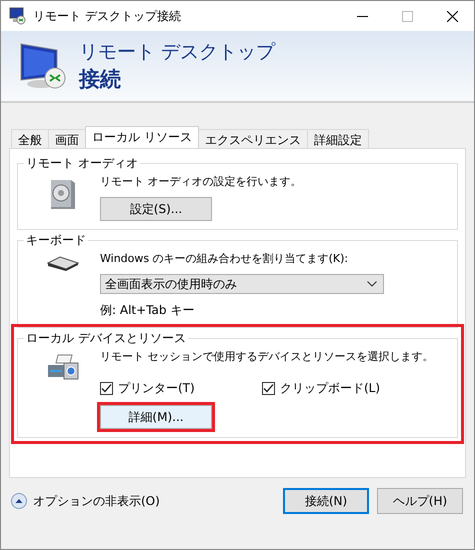 This screenshot has width=475, height=550. Describe the element at coordinates (253, 138) in the screenshot. I see `tab: エクスペリエンス` at that location.